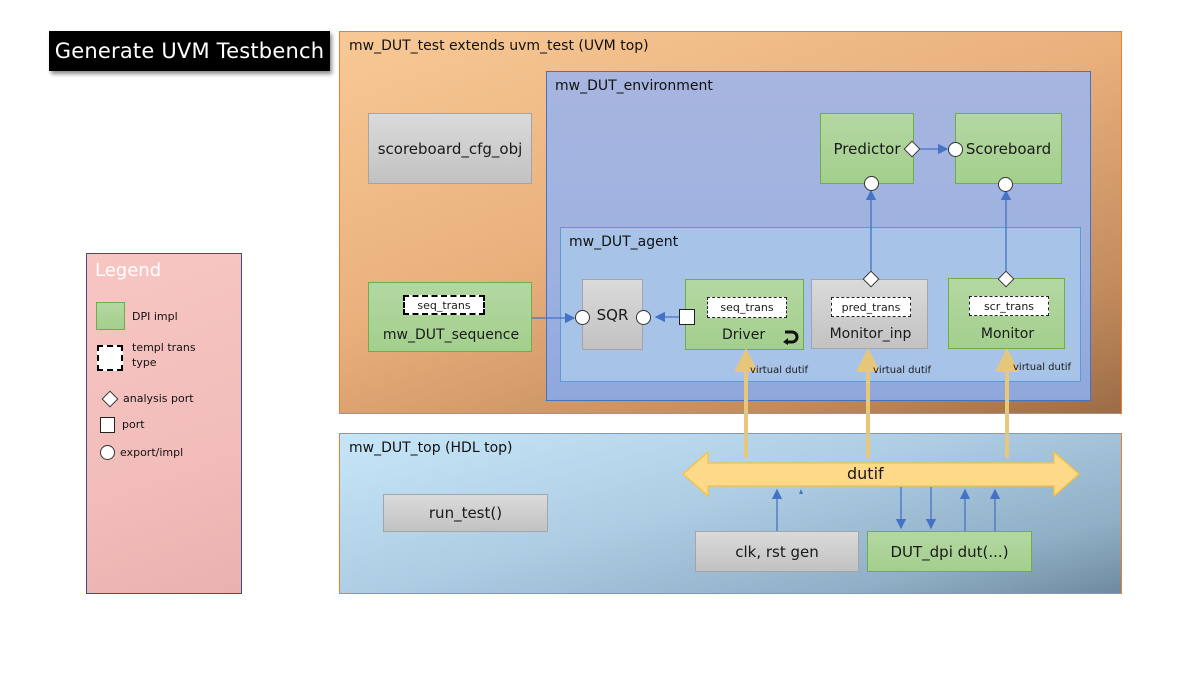 This screenshot has width=1200, height=675. What do you see at coordinates (110, 399) in the screenshot?
I see `legend-diamond-icon` at bounding box center [110, 399].